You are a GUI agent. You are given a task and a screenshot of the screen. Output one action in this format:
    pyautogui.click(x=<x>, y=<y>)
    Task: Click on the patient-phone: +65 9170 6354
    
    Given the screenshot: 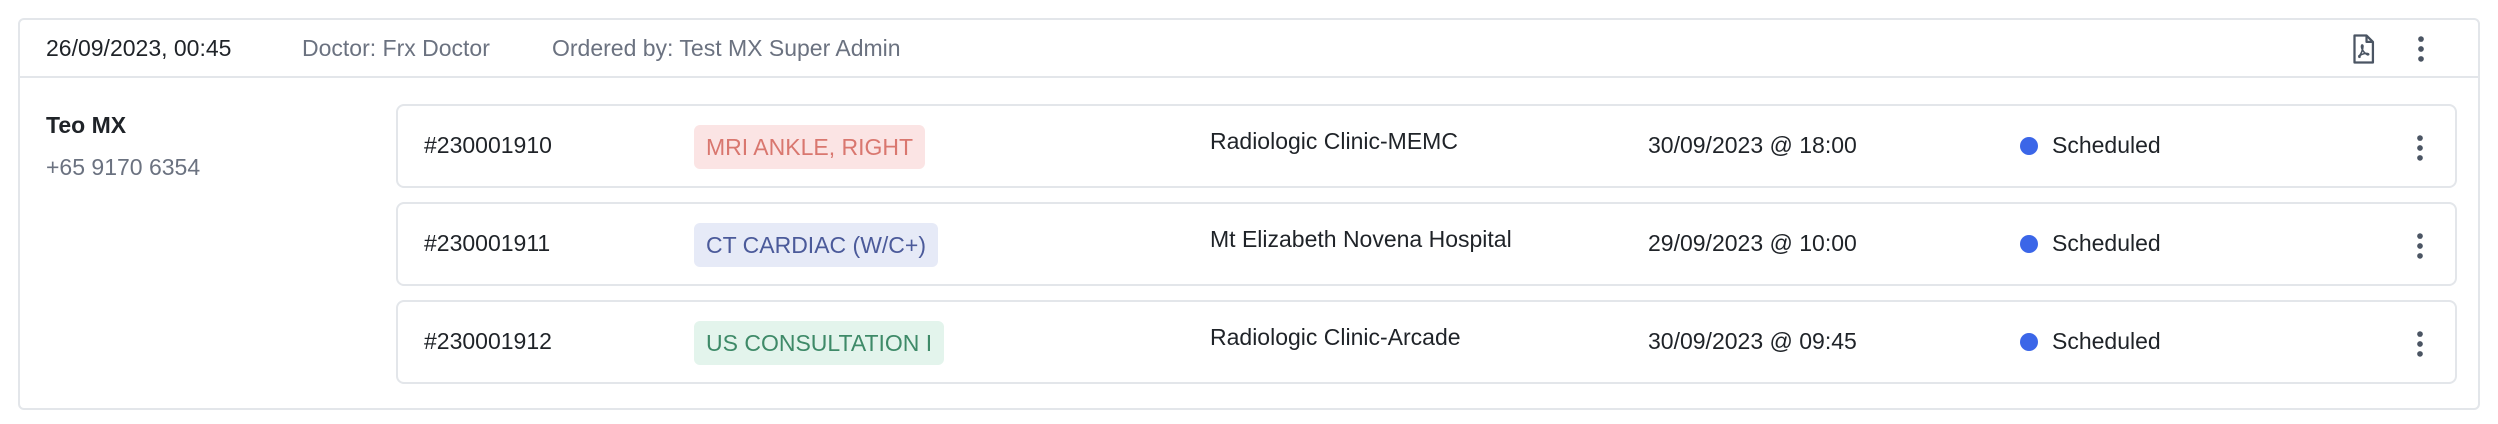 What is the action you would take?
    pyautogui.click(x=123, y=167)
    